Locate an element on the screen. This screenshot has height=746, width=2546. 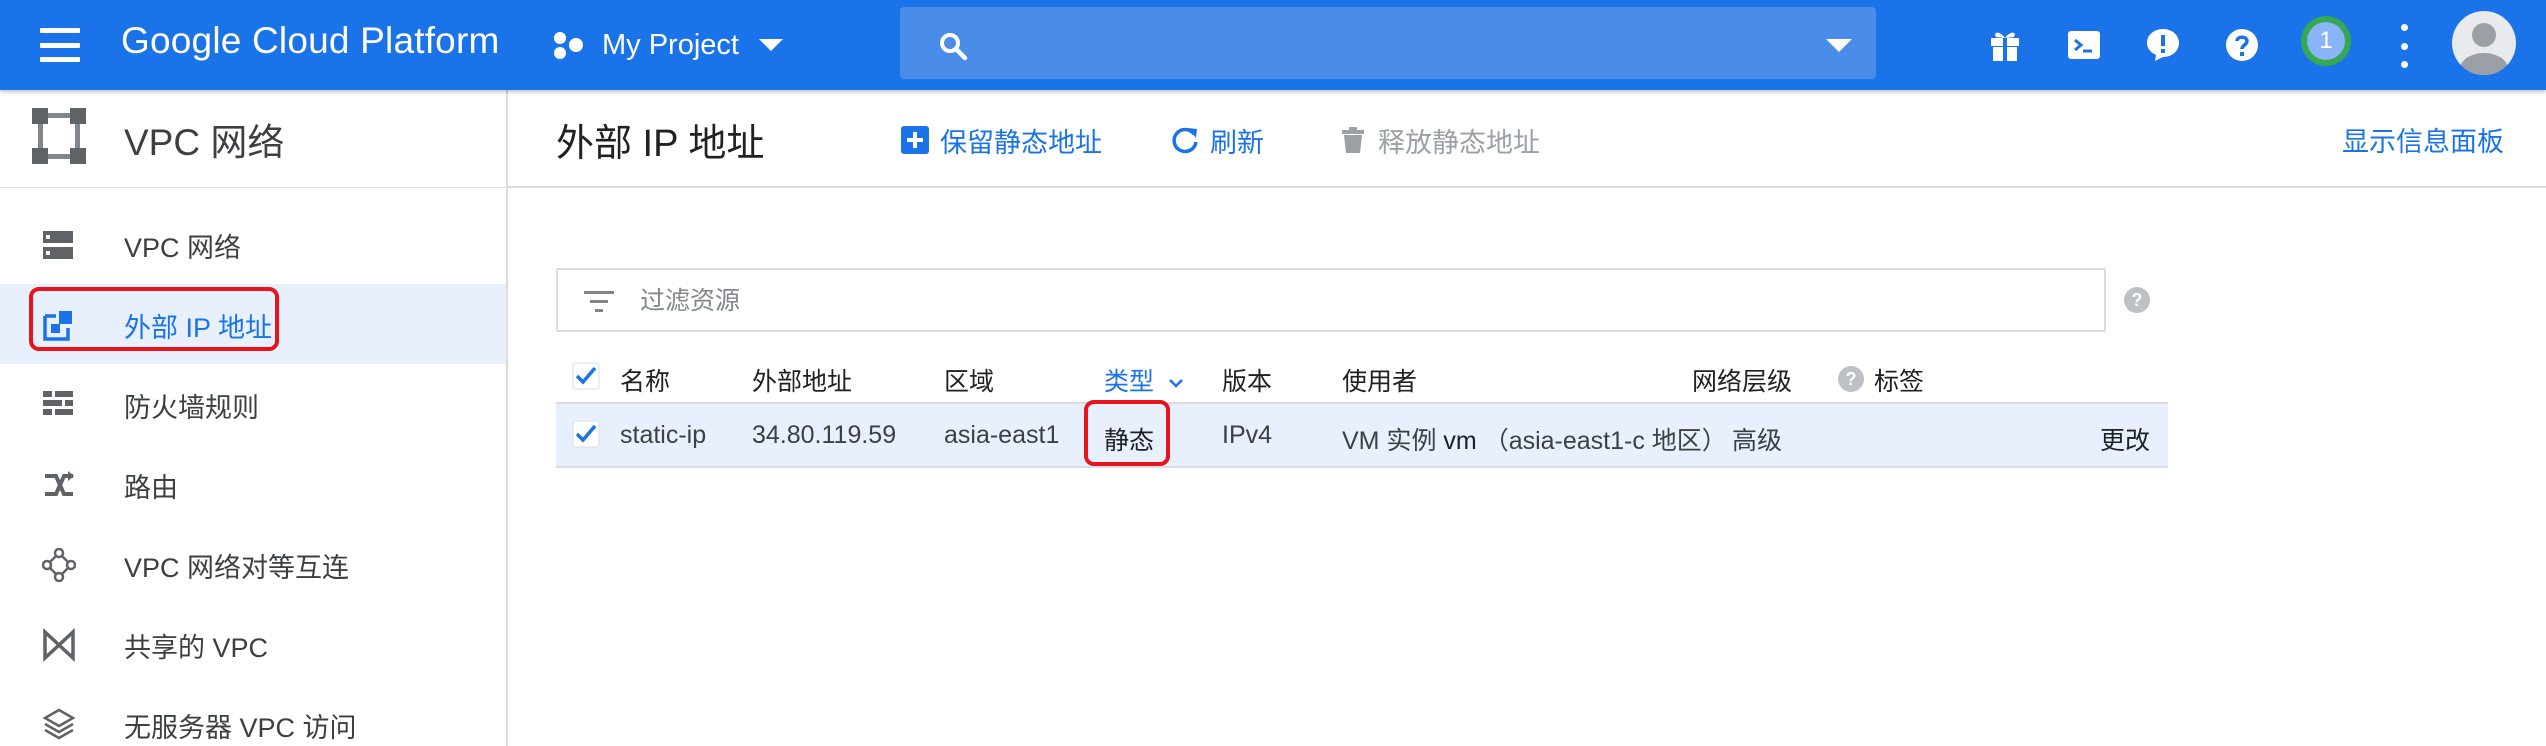
row-checkbox is located at coordinates (586, 434).